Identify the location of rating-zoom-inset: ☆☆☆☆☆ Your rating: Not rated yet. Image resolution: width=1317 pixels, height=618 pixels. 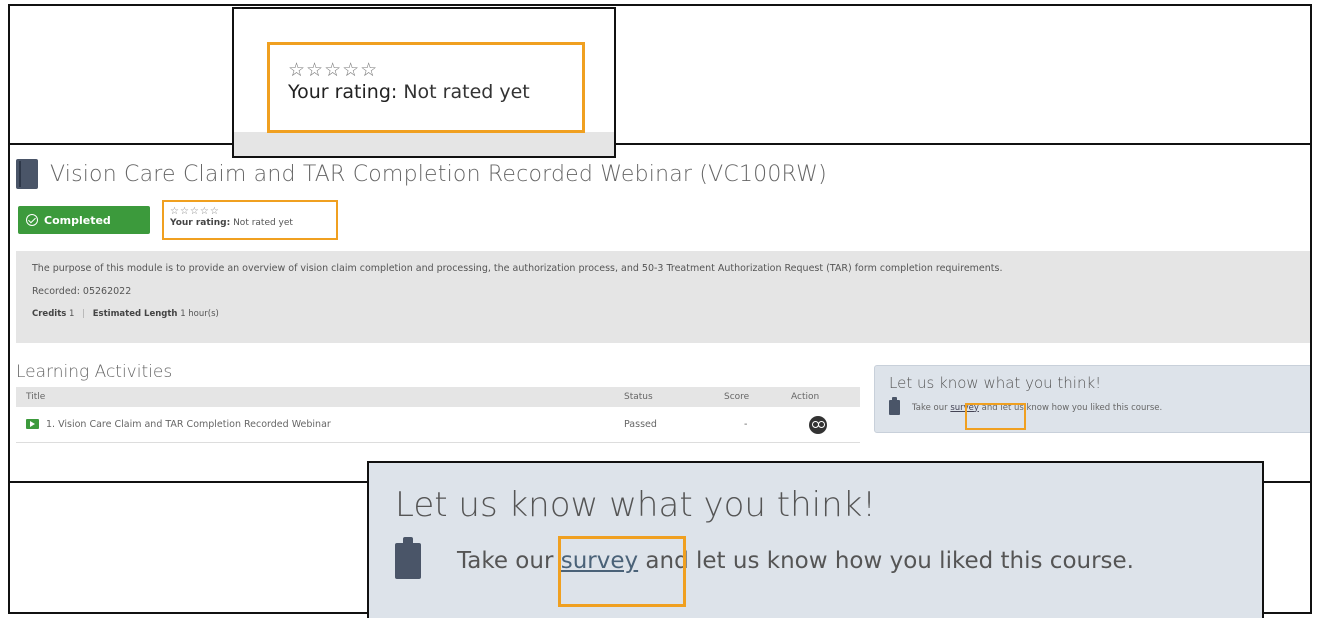
(424, 82).